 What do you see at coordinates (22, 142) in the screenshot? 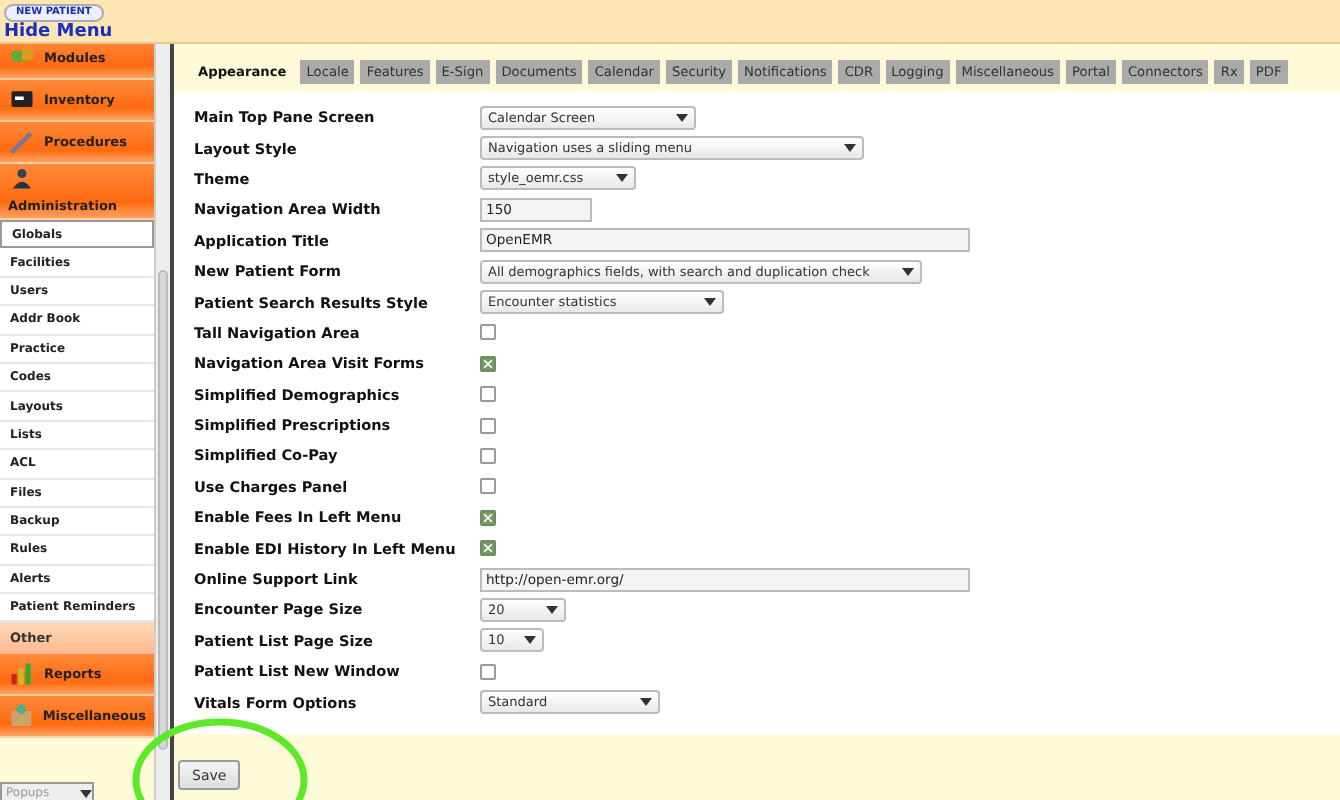
I see `syringe-icon` at bounding box center [22, 142].